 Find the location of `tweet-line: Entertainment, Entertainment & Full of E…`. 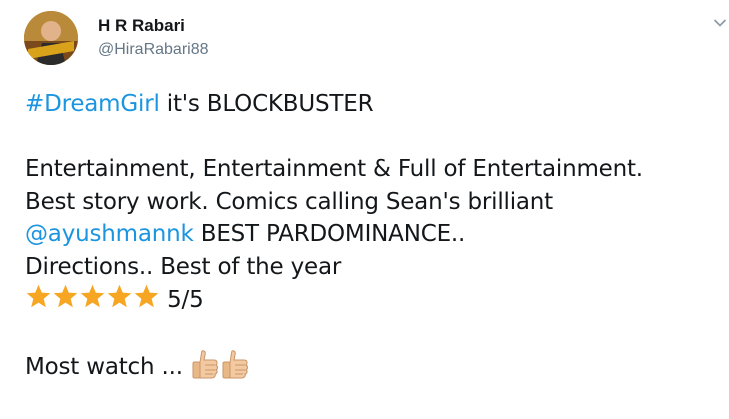

tweet-line: Entertainment, Entertainment & Full of E… is located at coordinates (334, 169).